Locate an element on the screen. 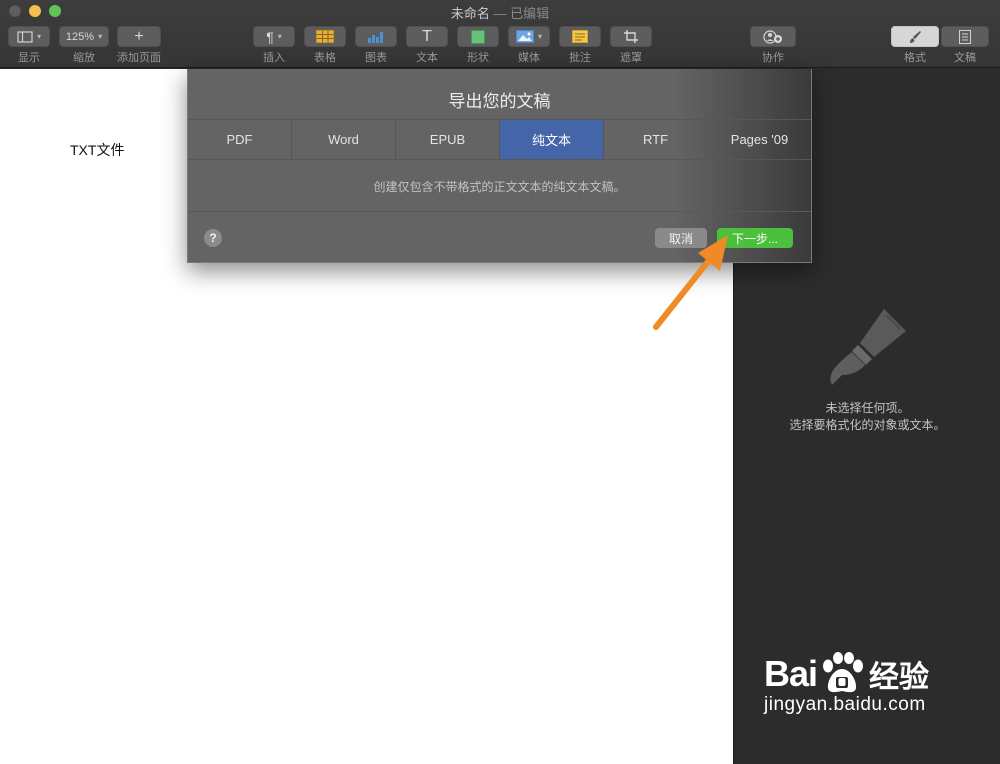 This screenshot has height=764, width=1000. text-box-button: T is located at coordinates (427, 36).